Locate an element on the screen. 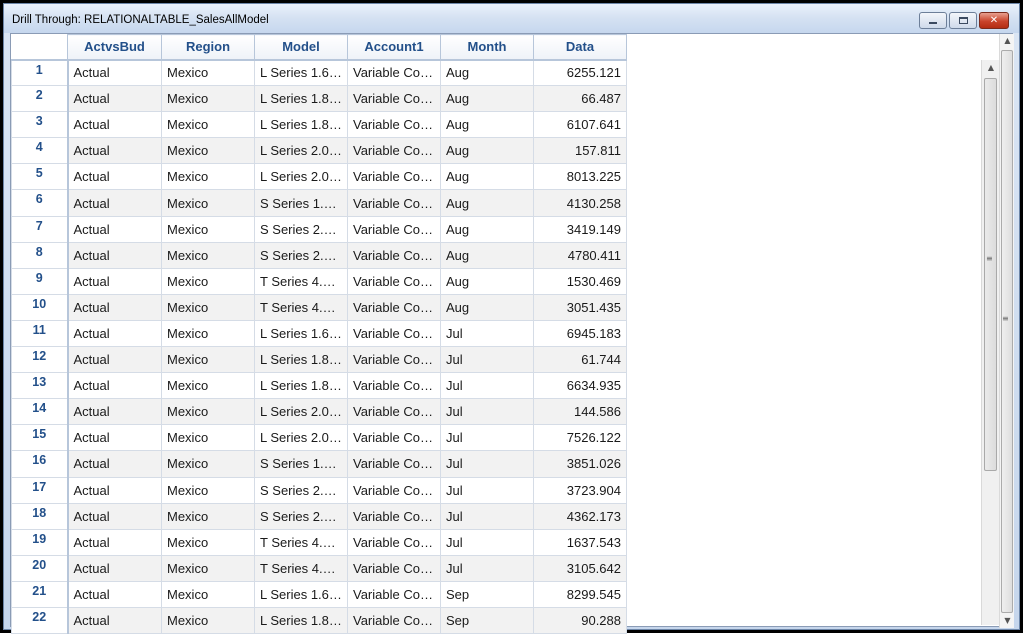  scroll-up-icon: ▲ is located at coordinates (991, 68).